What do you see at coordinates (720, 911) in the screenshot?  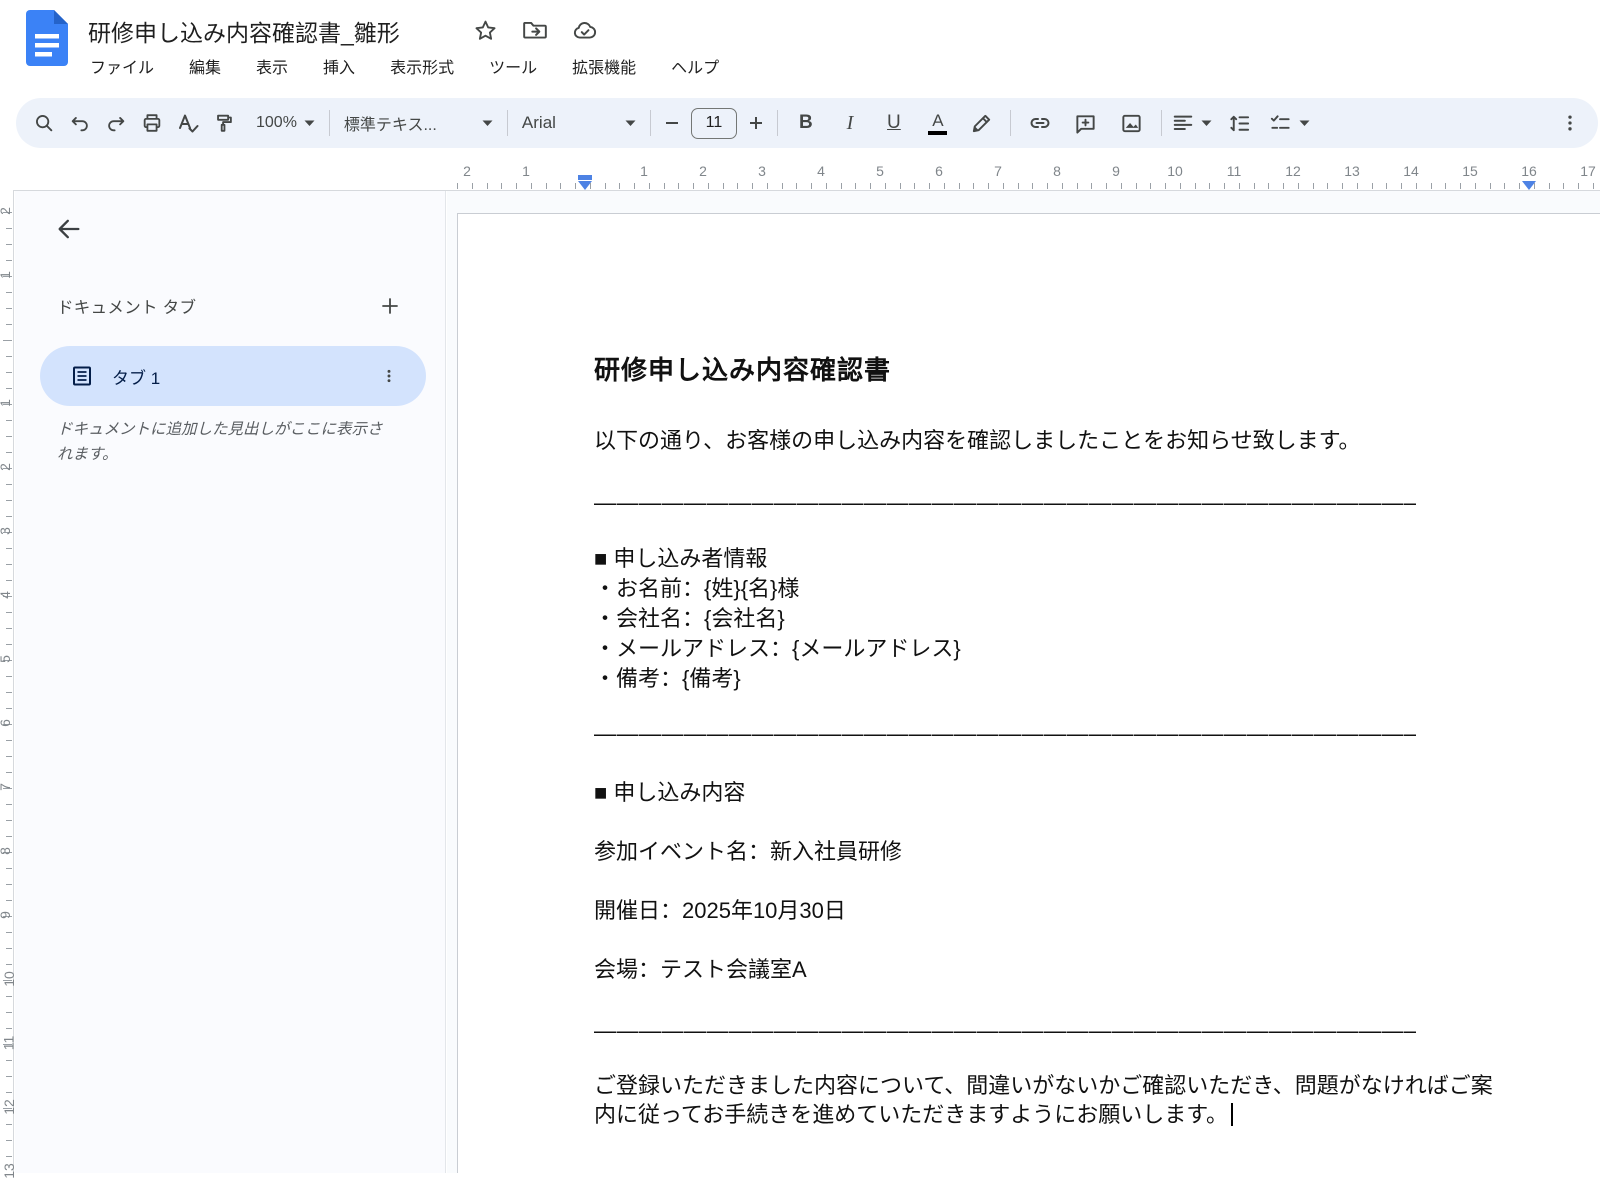 I see `doc-line-date: 開催日：2025年10月30日` at bounding box center [720, 911].